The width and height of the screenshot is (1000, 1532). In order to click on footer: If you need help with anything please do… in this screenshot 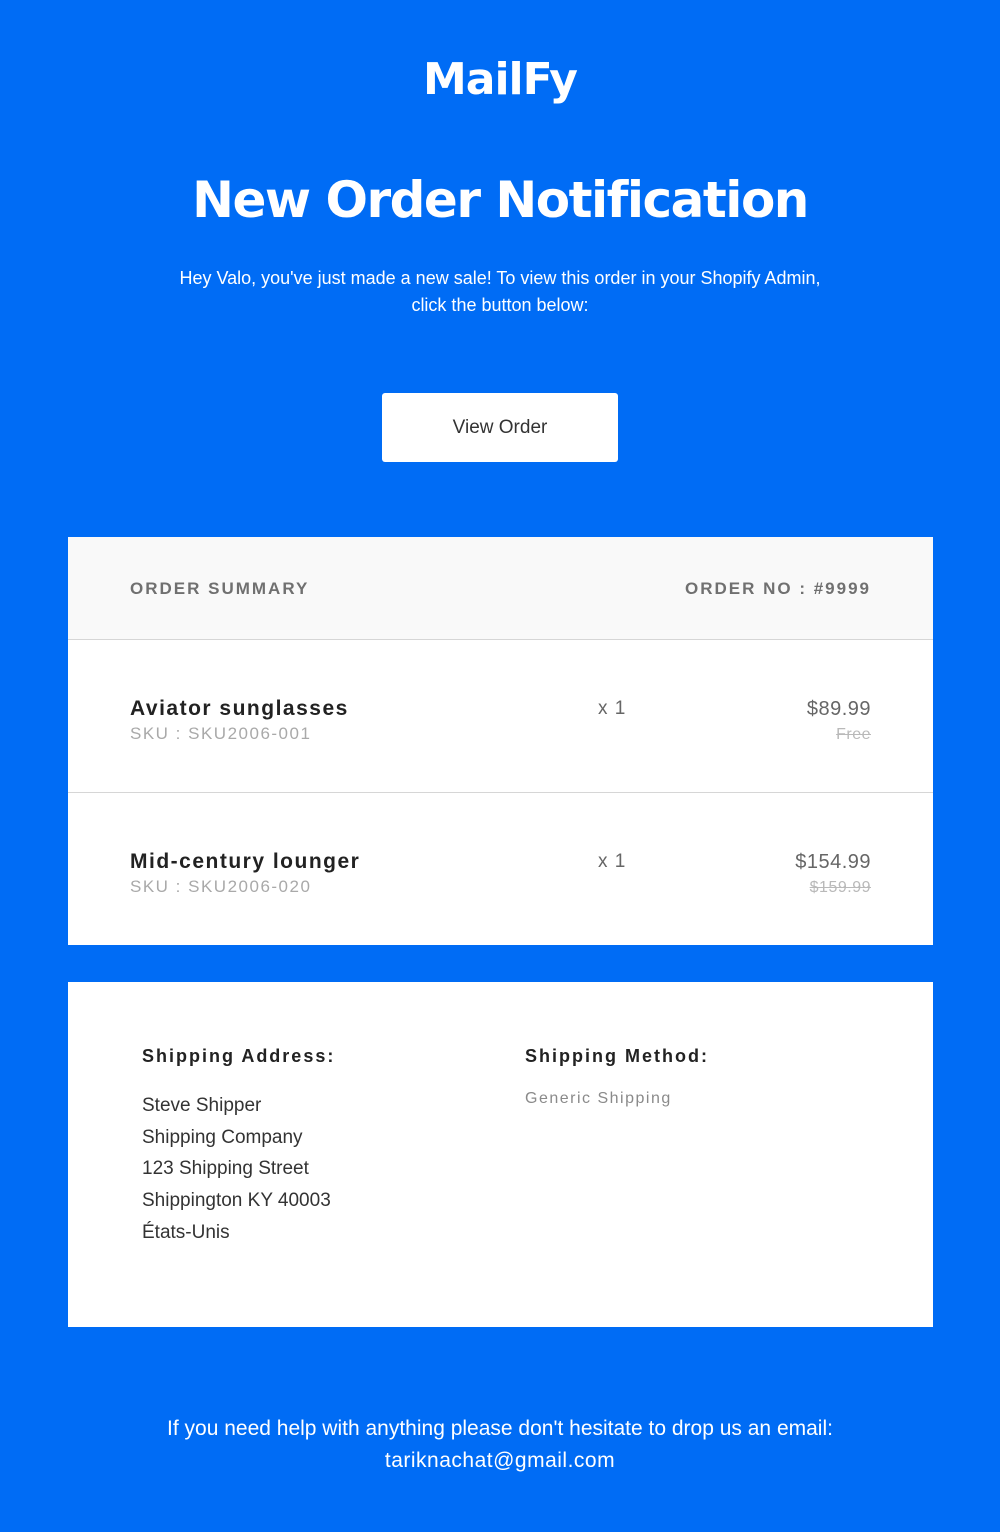, I will do `click(500, 1445)`.